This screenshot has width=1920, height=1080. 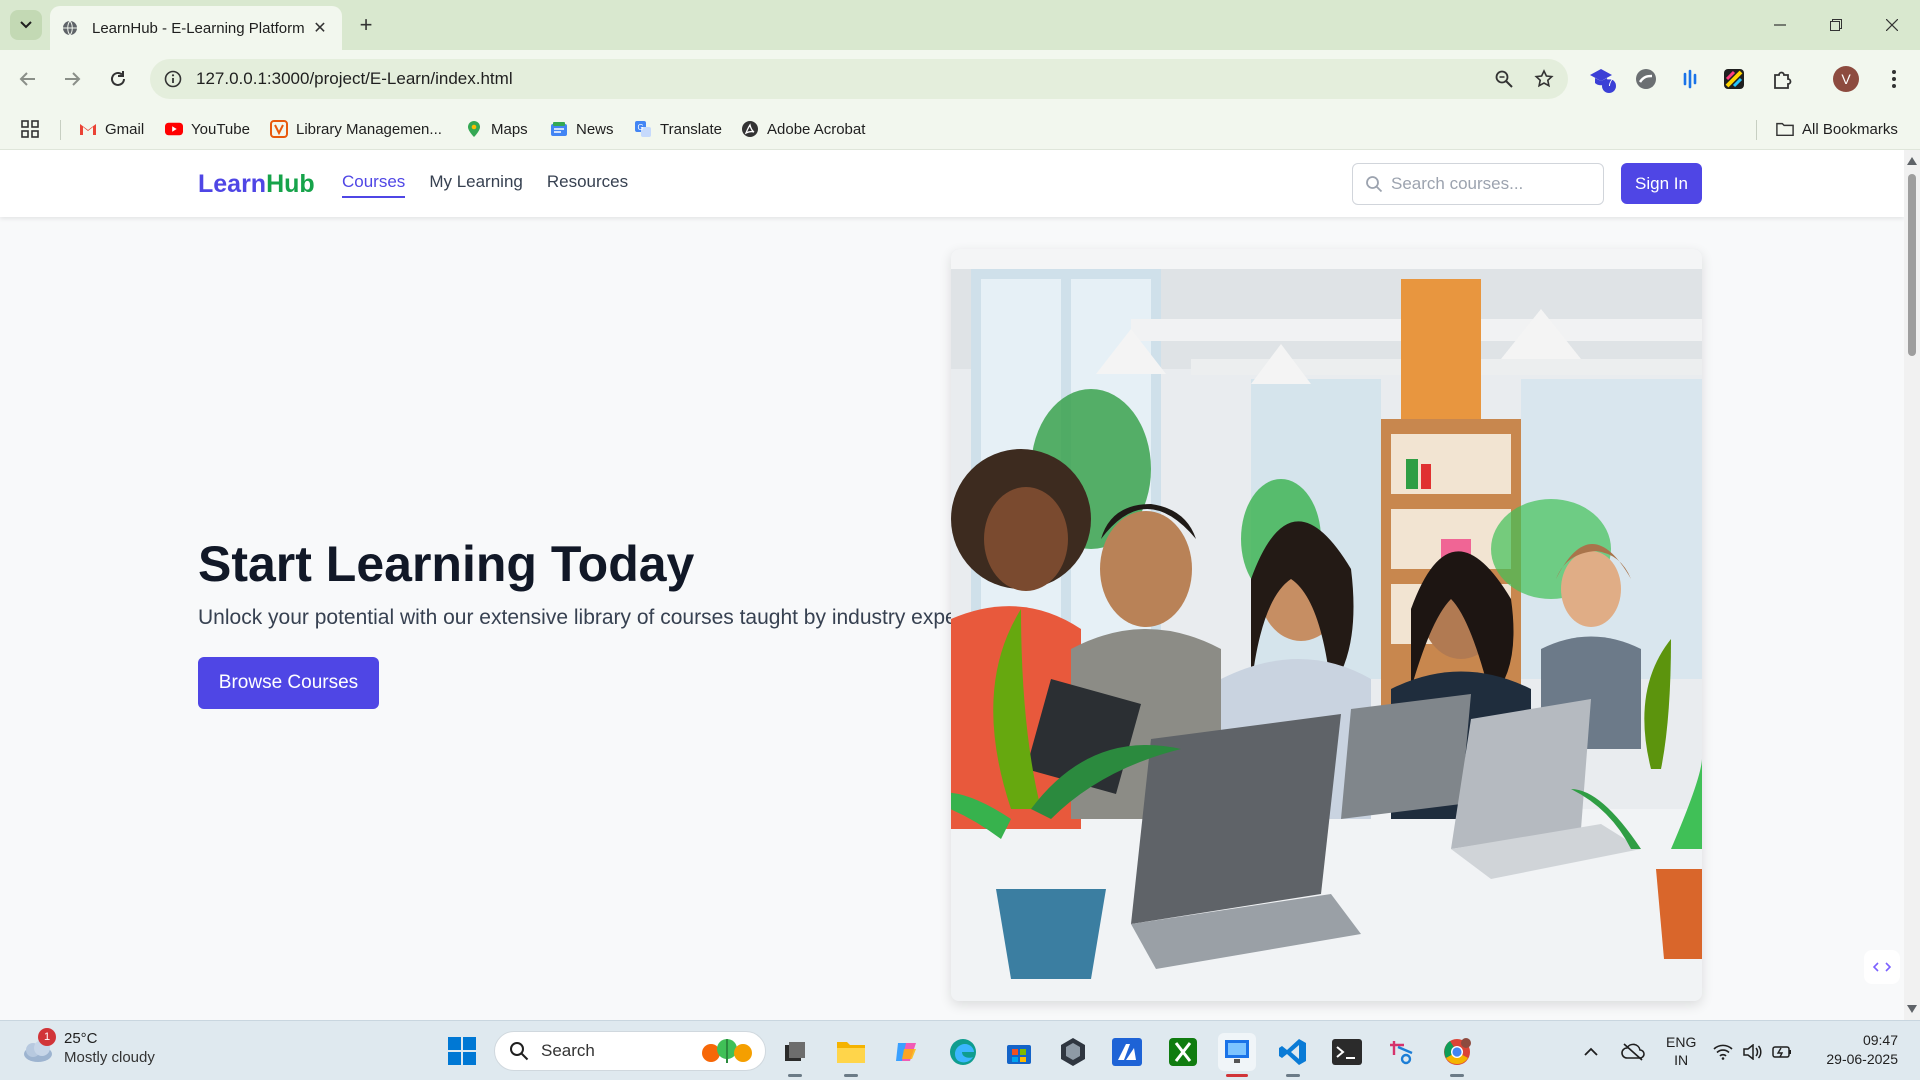 I want to click on clock-time: 09:47, so click(x=1880, y=1040).